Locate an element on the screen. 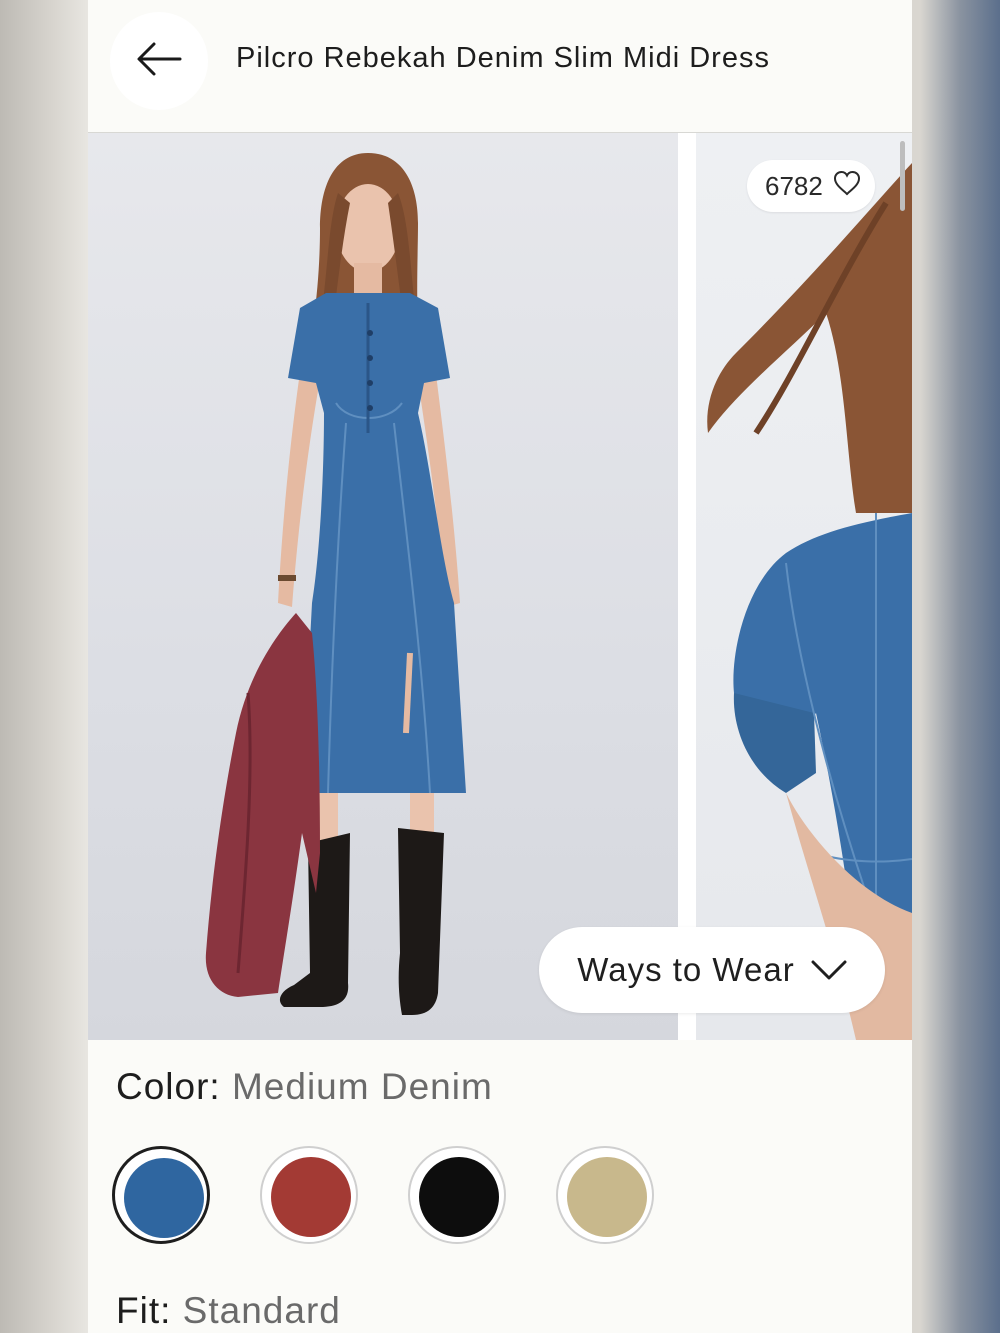  color-row: Color: Medium Denim is located at coordinates (304, 1087).